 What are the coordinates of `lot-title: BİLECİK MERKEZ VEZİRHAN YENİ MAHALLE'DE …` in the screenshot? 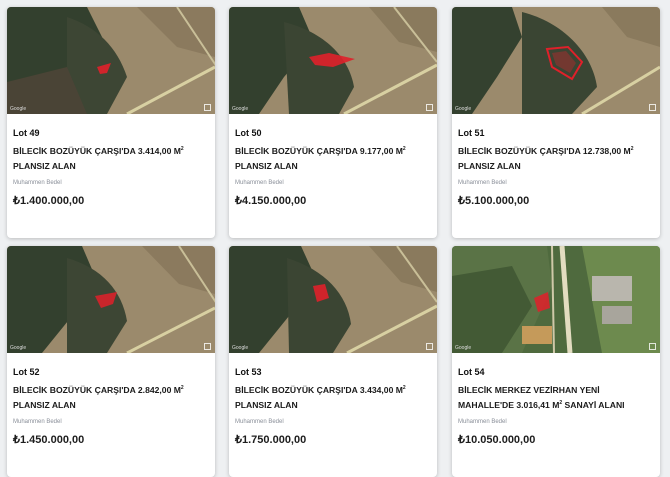 It's located at (556, 398).